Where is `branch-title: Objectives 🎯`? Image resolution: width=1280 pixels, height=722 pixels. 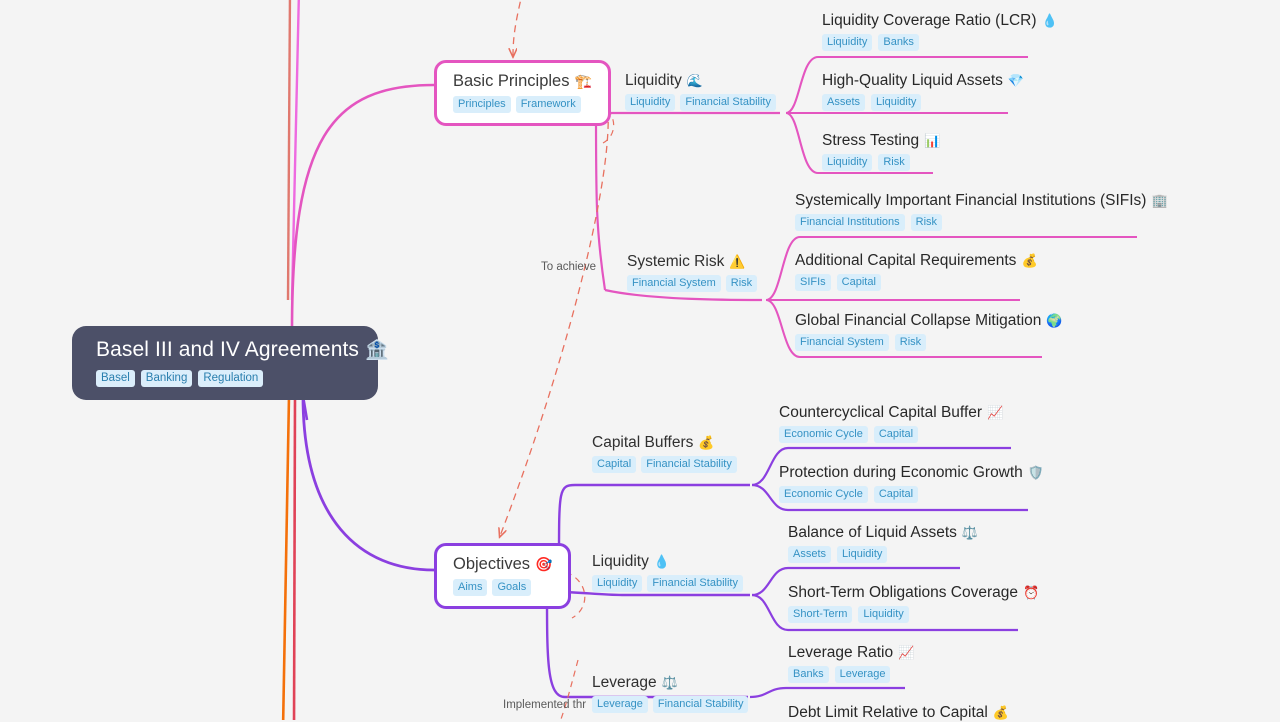
branch-title: Objectives 🎯 is located at coordinates (502, 564).